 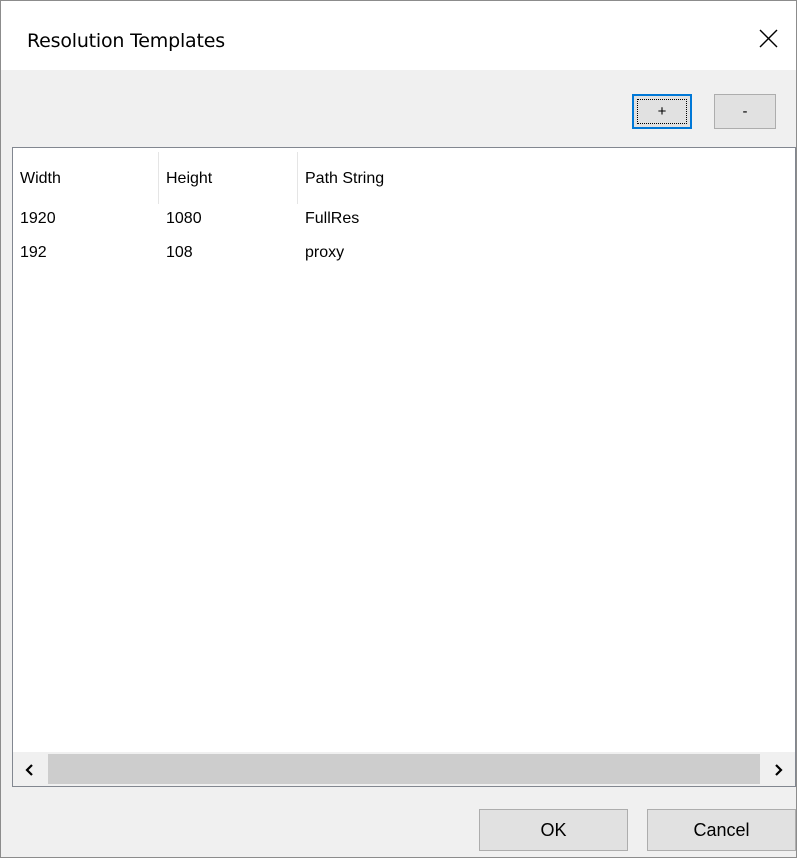 I want to click on title-bar: Resolution Templates, so click(x=398, y=35).